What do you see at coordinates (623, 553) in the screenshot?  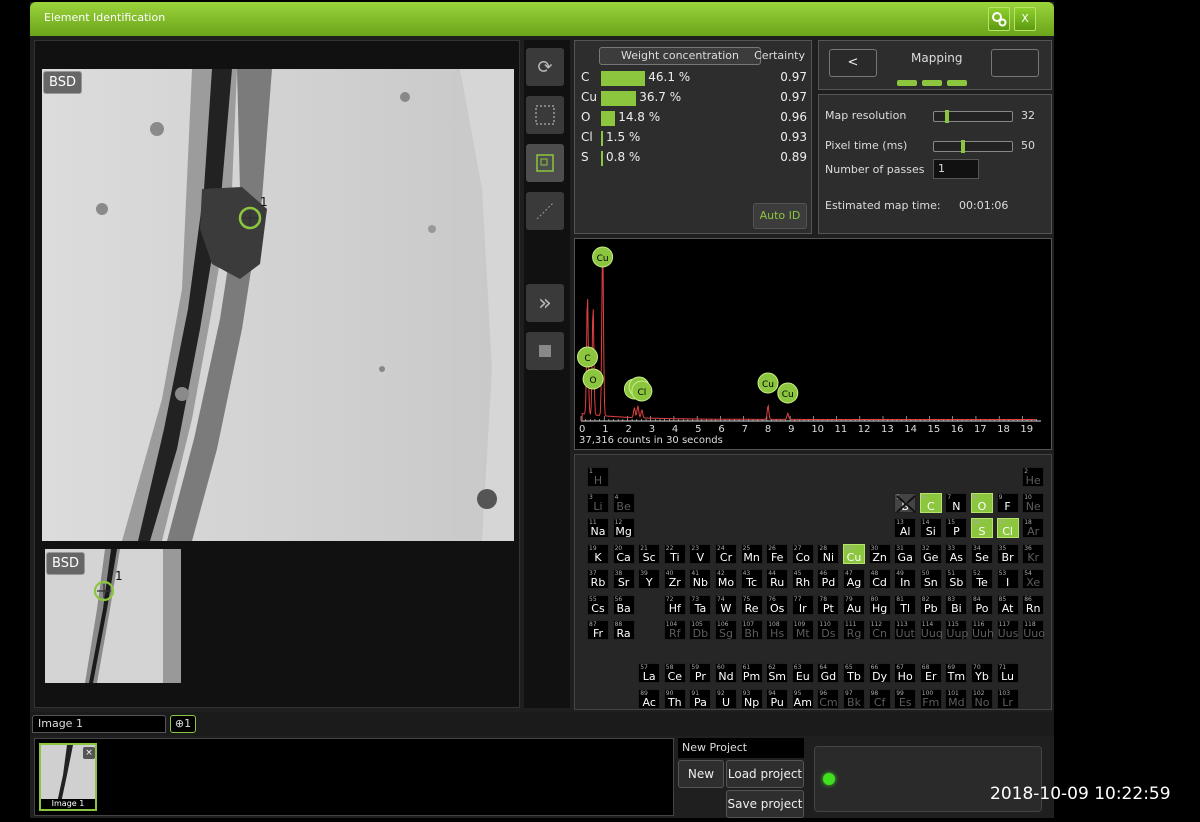 I see `element-ca: 20 Ca` at bounding box center [623, 553].